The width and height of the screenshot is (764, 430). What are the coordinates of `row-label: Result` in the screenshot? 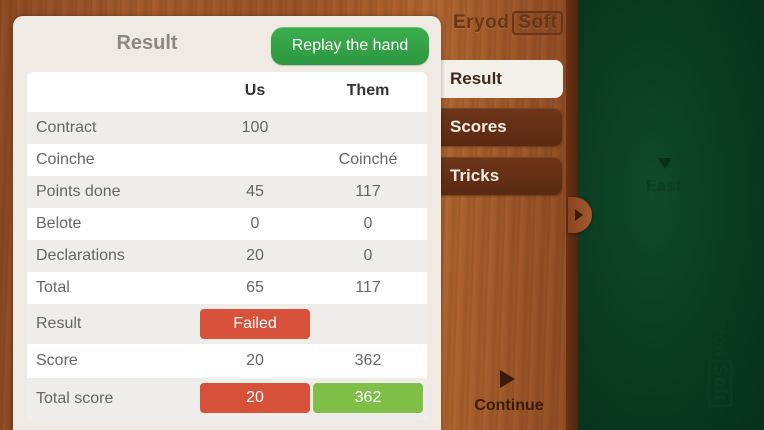 It's located at (59, 323).